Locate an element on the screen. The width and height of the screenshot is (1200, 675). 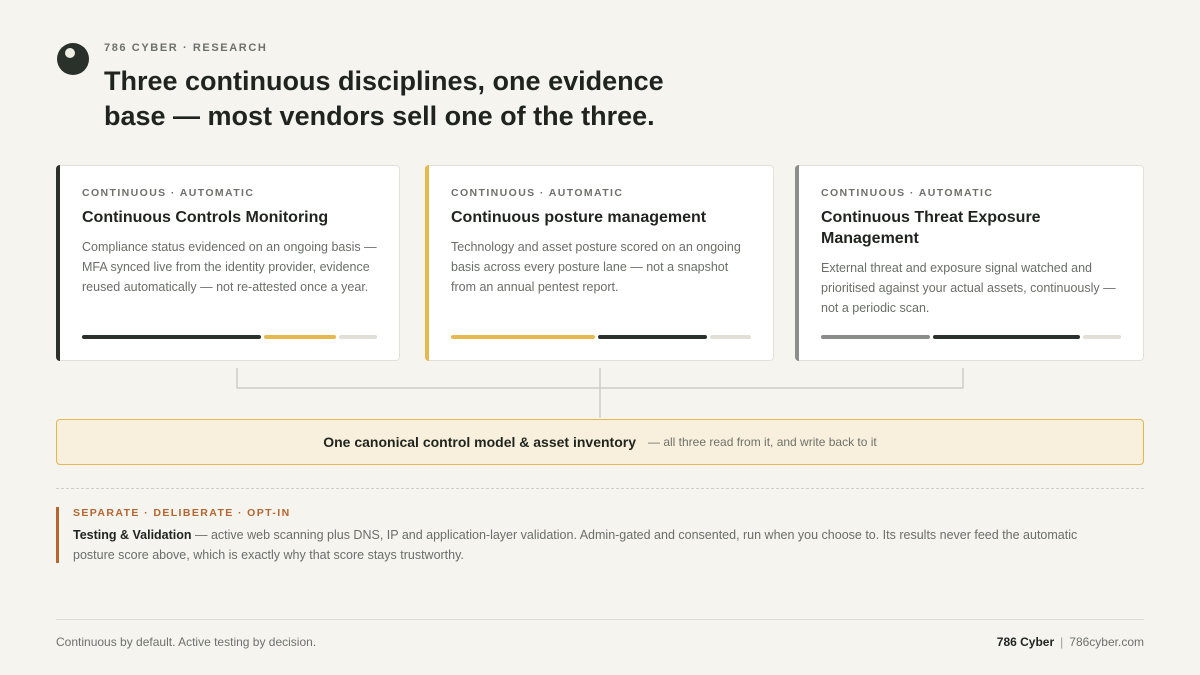
testing-title: Testing & Validation is located at coordinates (132, 535).